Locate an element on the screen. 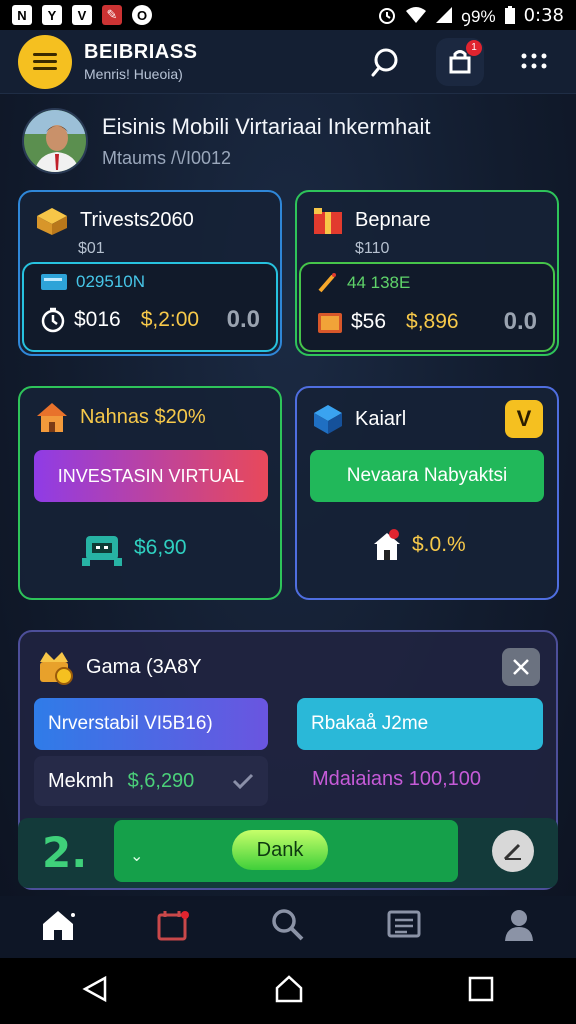 The width and height of the screenshot is (576, 1024). nav-search is located at coordinates (288, 927).